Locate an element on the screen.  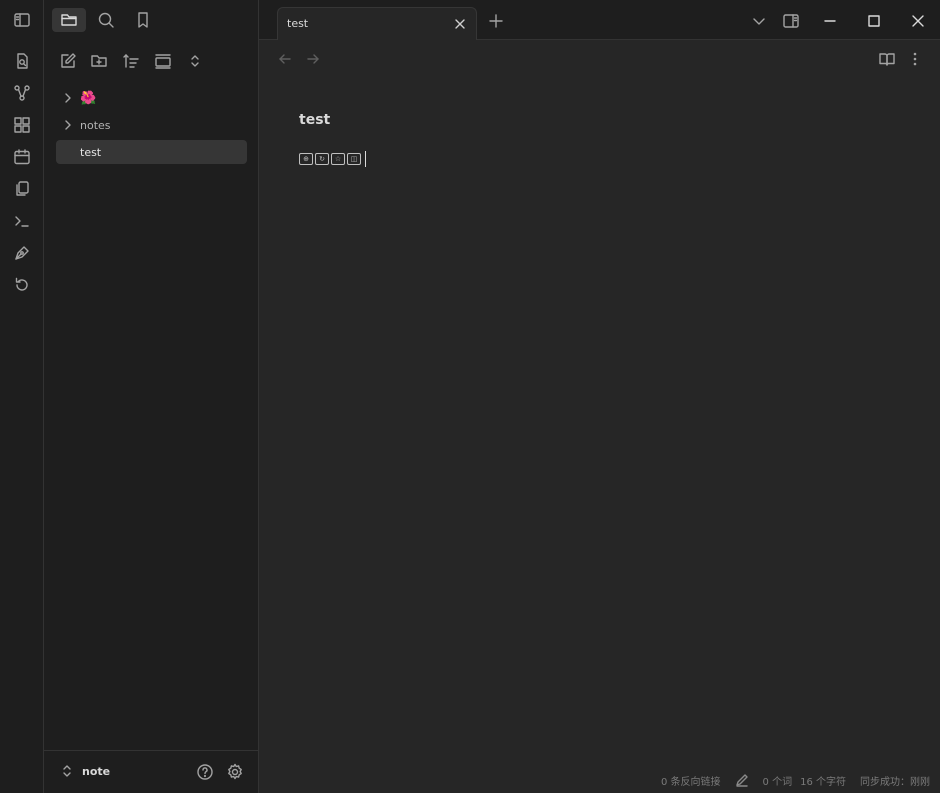
search-icon is located at coordinates (106, 20).